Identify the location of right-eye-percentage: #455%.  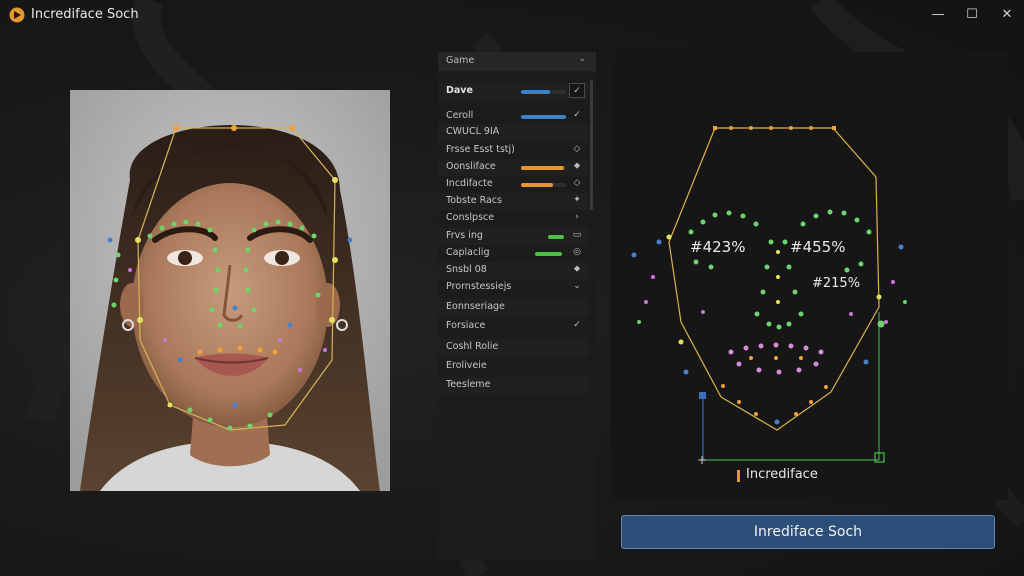
(818, 247).